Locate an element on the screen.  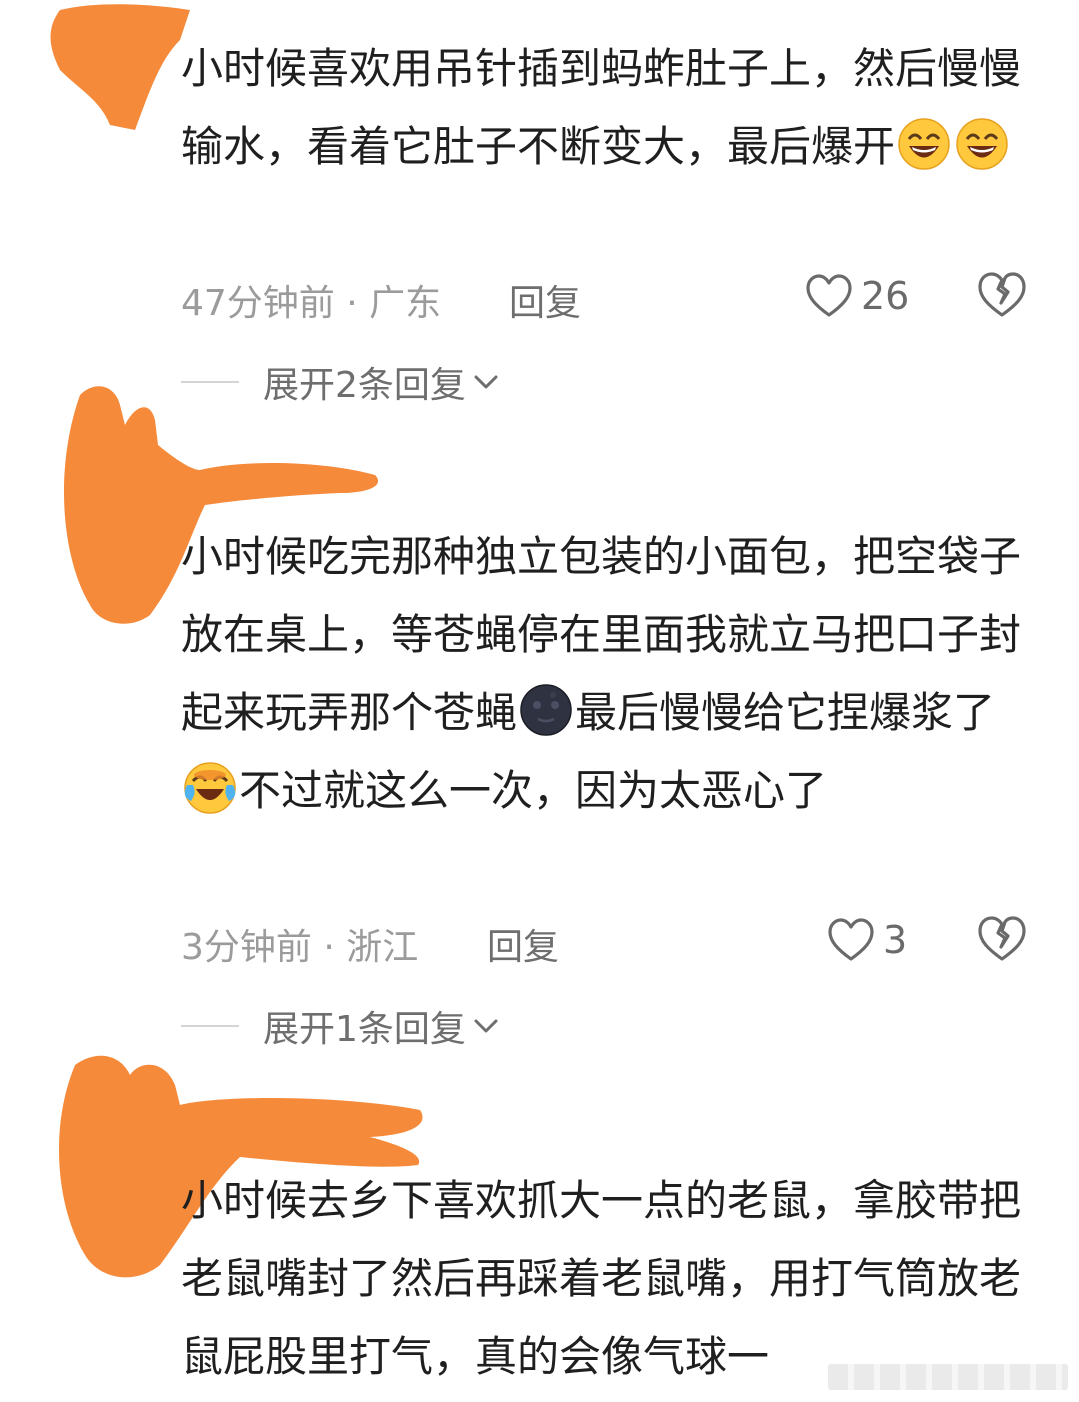
comment-1-expand-replies: 展开2条回复 is located at coordinates (340, 382).